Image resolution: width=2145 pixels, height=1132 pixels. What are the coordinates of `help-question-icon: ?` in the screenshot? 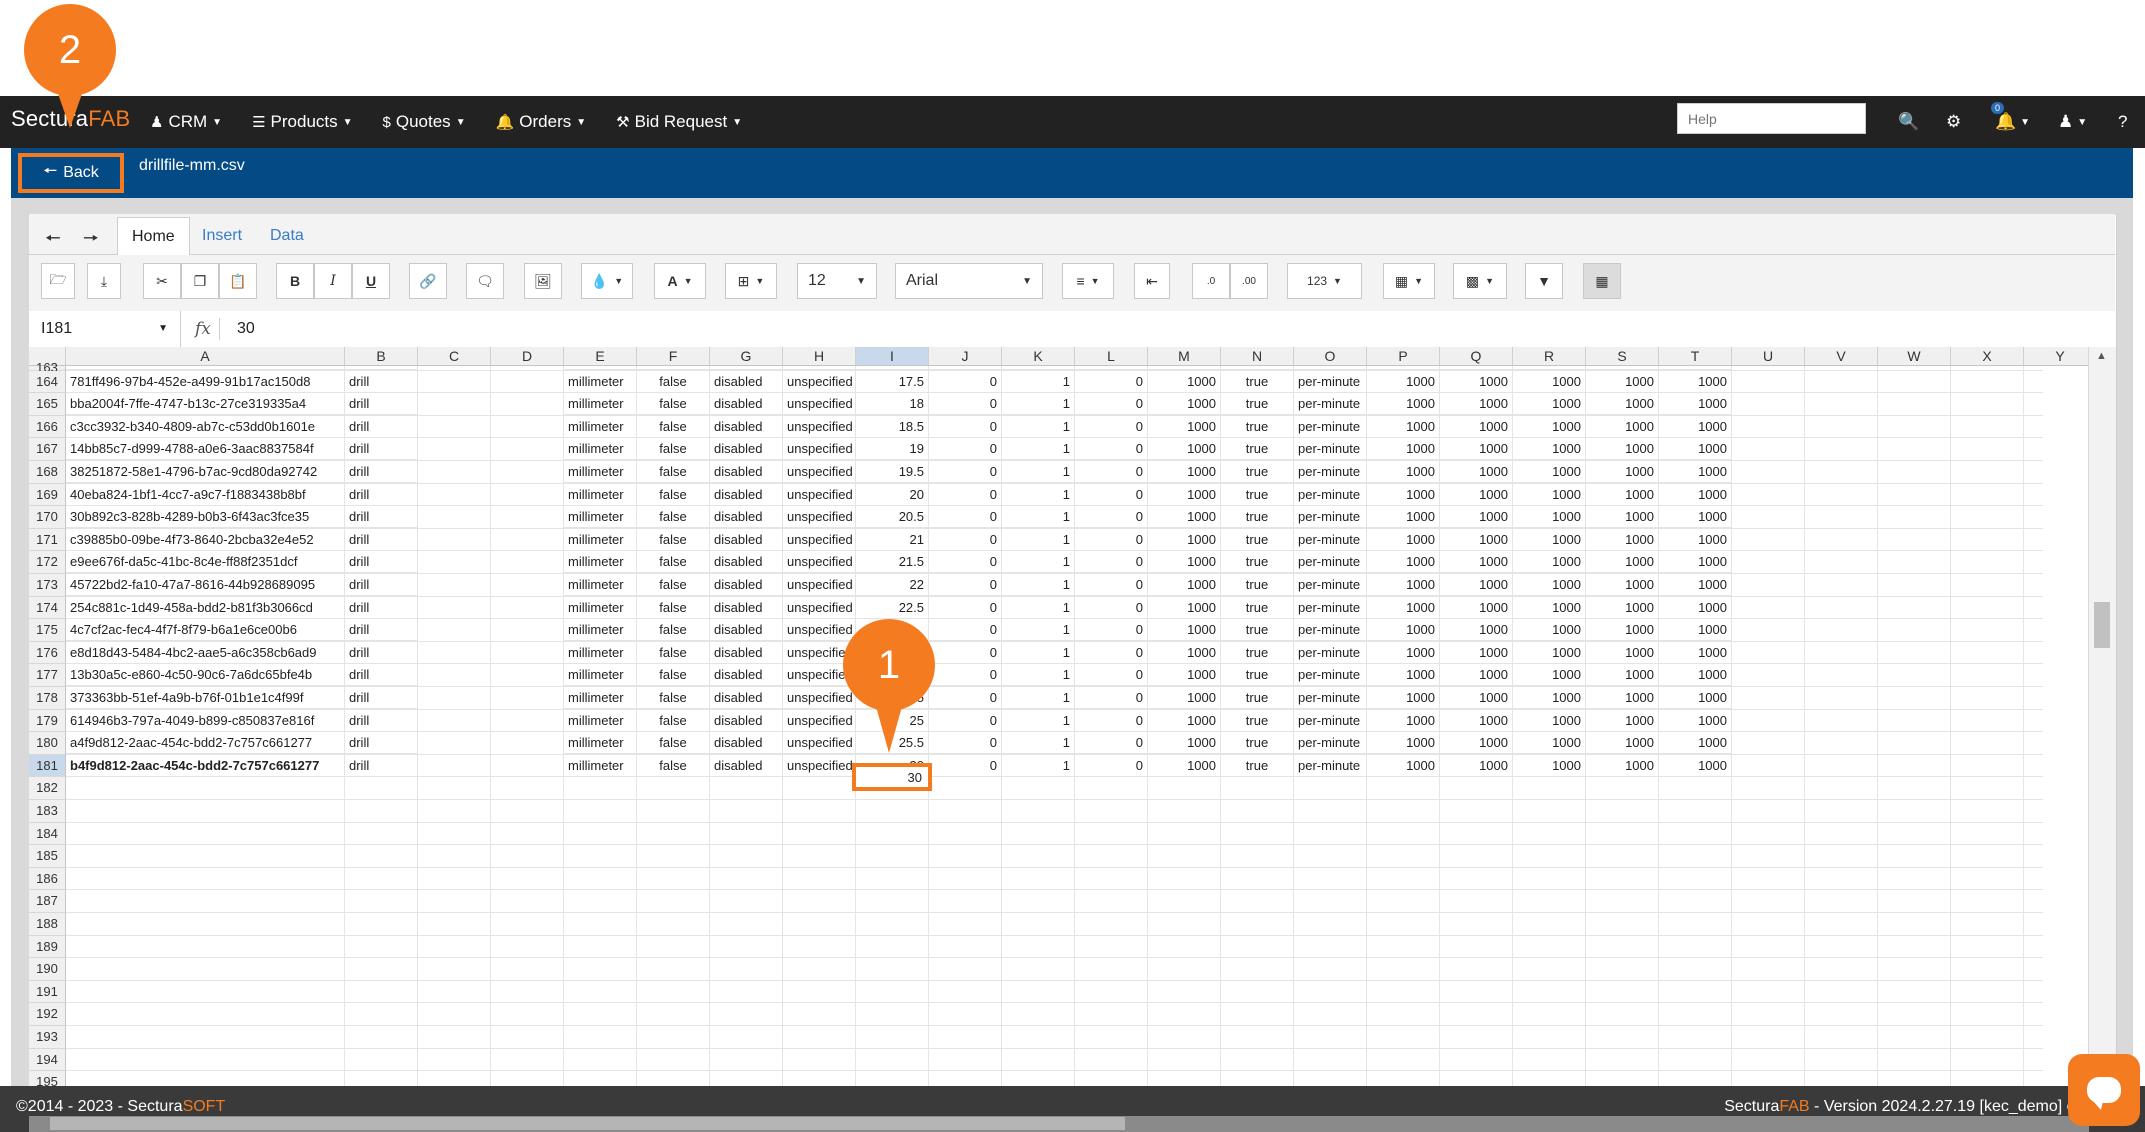 It's located at (2122, 122).